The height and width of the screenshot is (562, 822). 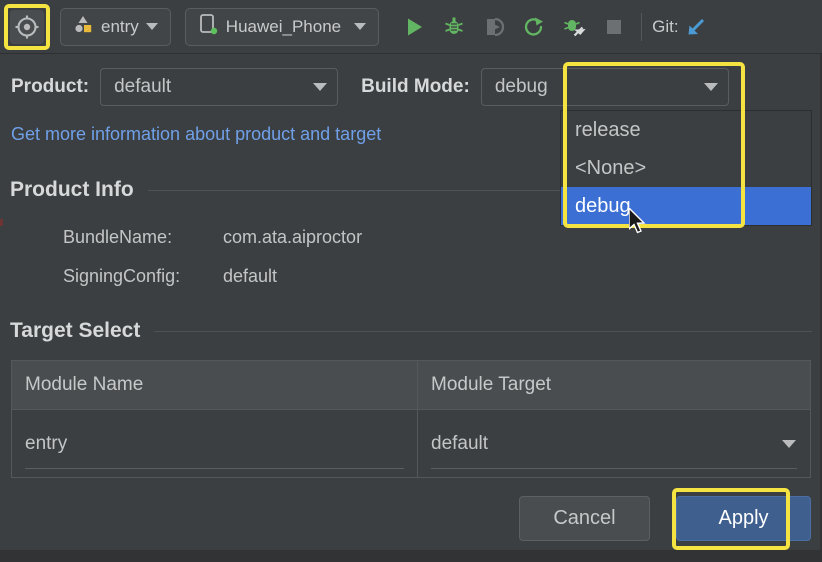 What do you see at coordinates (208, 26) in the screenshot?
I see `phone-device-icon` at bounding box center [208, 26].